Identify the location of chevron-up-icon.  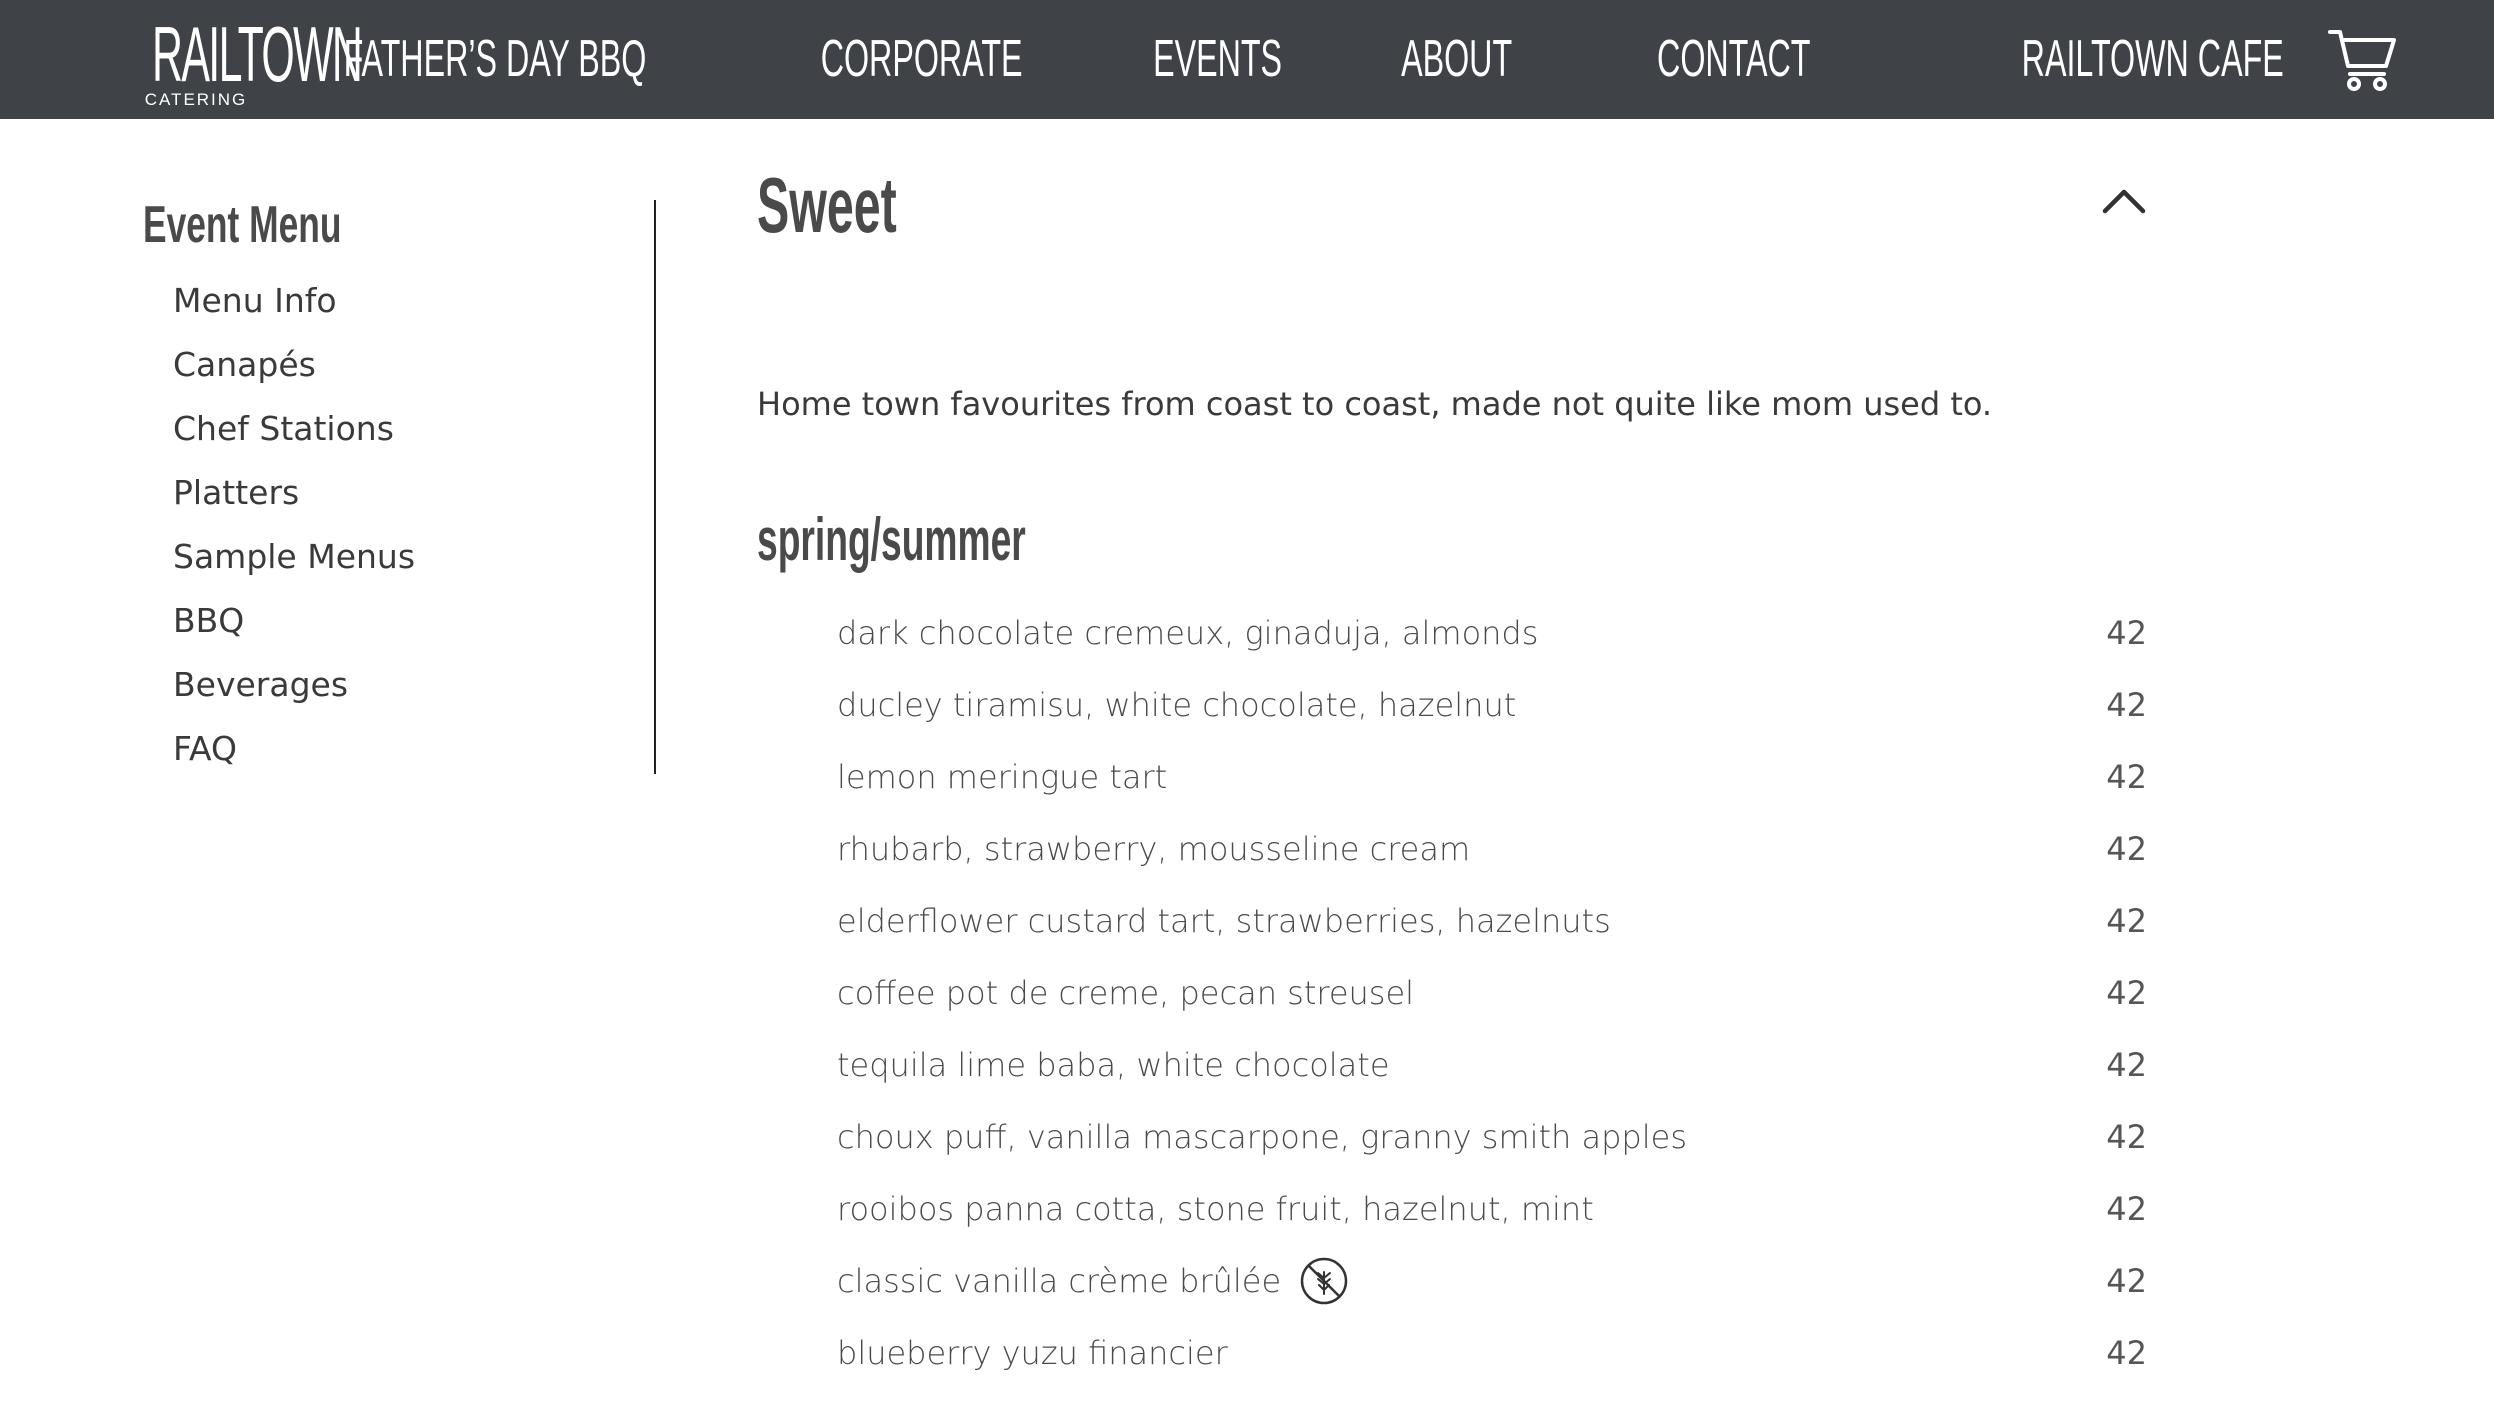
(2124, 200).